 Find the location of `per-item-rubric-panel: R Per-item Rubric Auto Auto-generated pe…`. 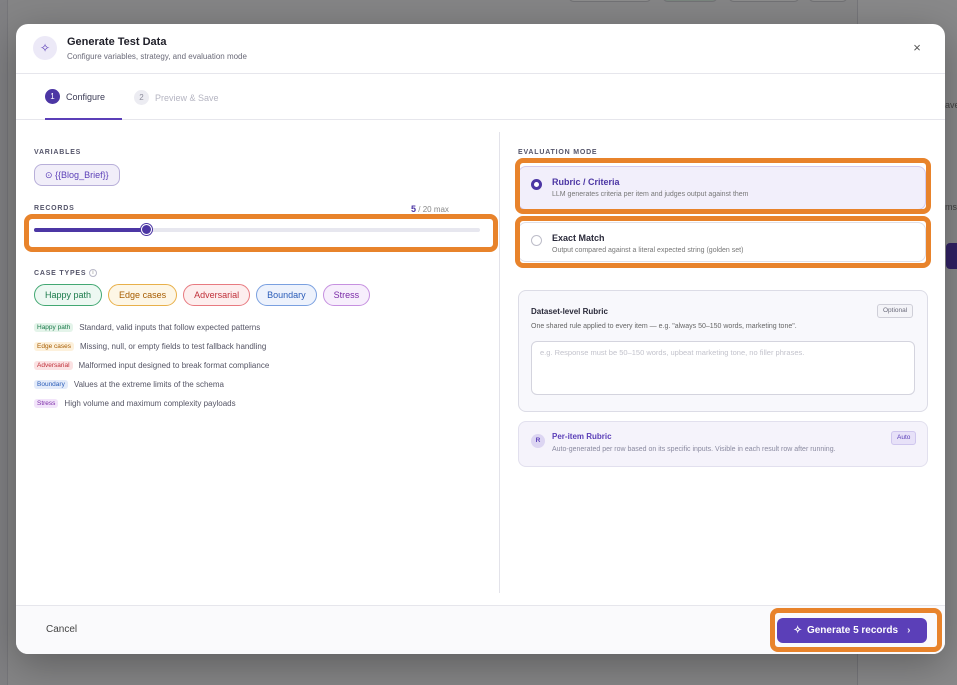

per-item-rubric-panel: R Per-item Rubric Auto Auto-generated pe… is located at coordinates (723, 444).